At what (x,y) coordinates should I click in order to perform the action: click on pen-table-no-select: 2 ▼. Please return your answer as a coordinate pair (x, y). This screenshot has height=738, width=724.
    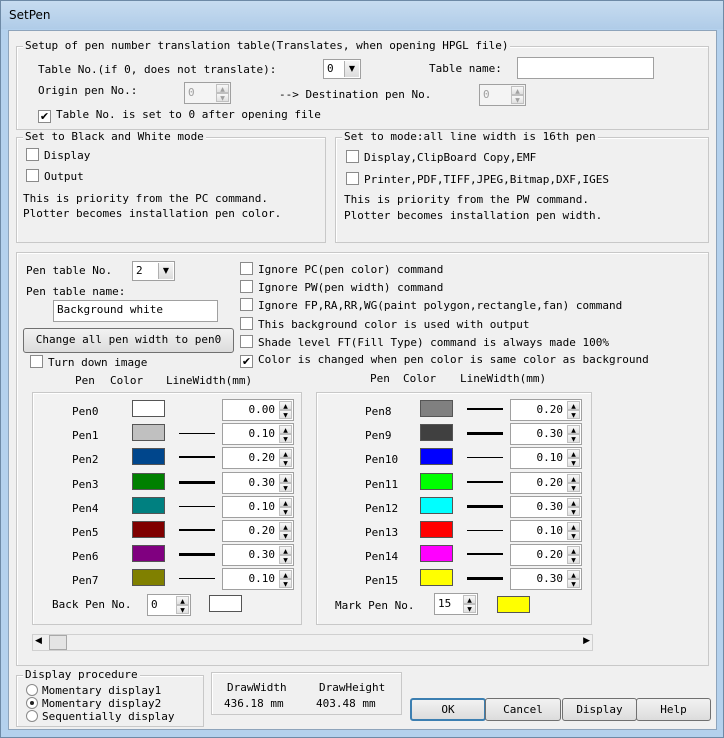
    Looking at the image, I should click on (153, 271).